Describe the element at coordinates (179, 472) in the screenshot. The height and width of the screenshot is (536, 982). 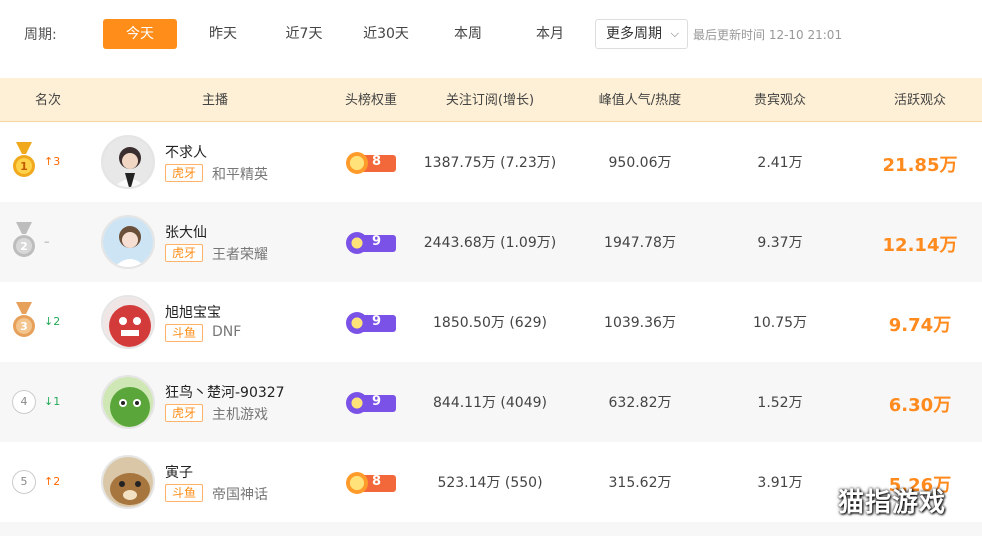
I see `streamer-name: 寅子` at that location.